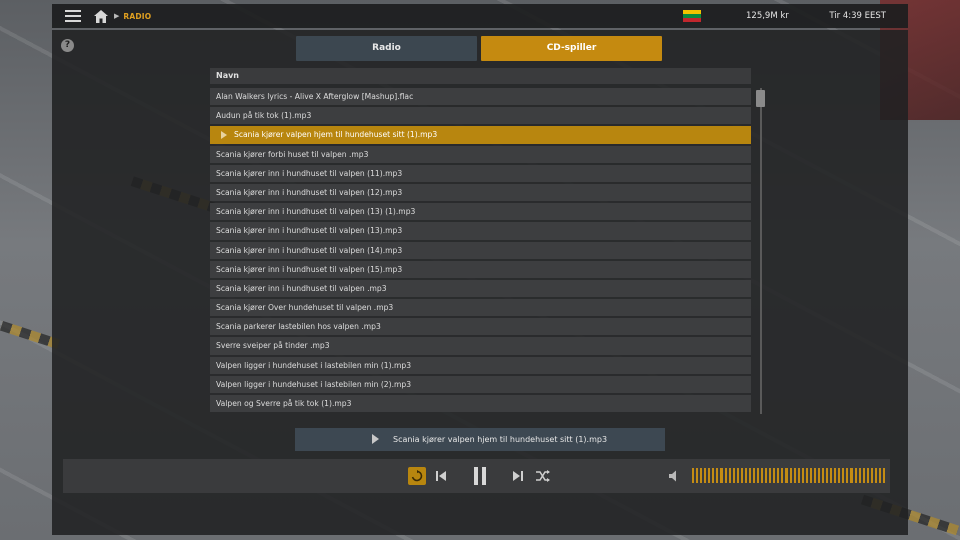  What do you see at coordinates (264, 116) in the screenshot?
I see `track-title: Audun på tik tok (1).mp3` at bounding box center [264, 116].